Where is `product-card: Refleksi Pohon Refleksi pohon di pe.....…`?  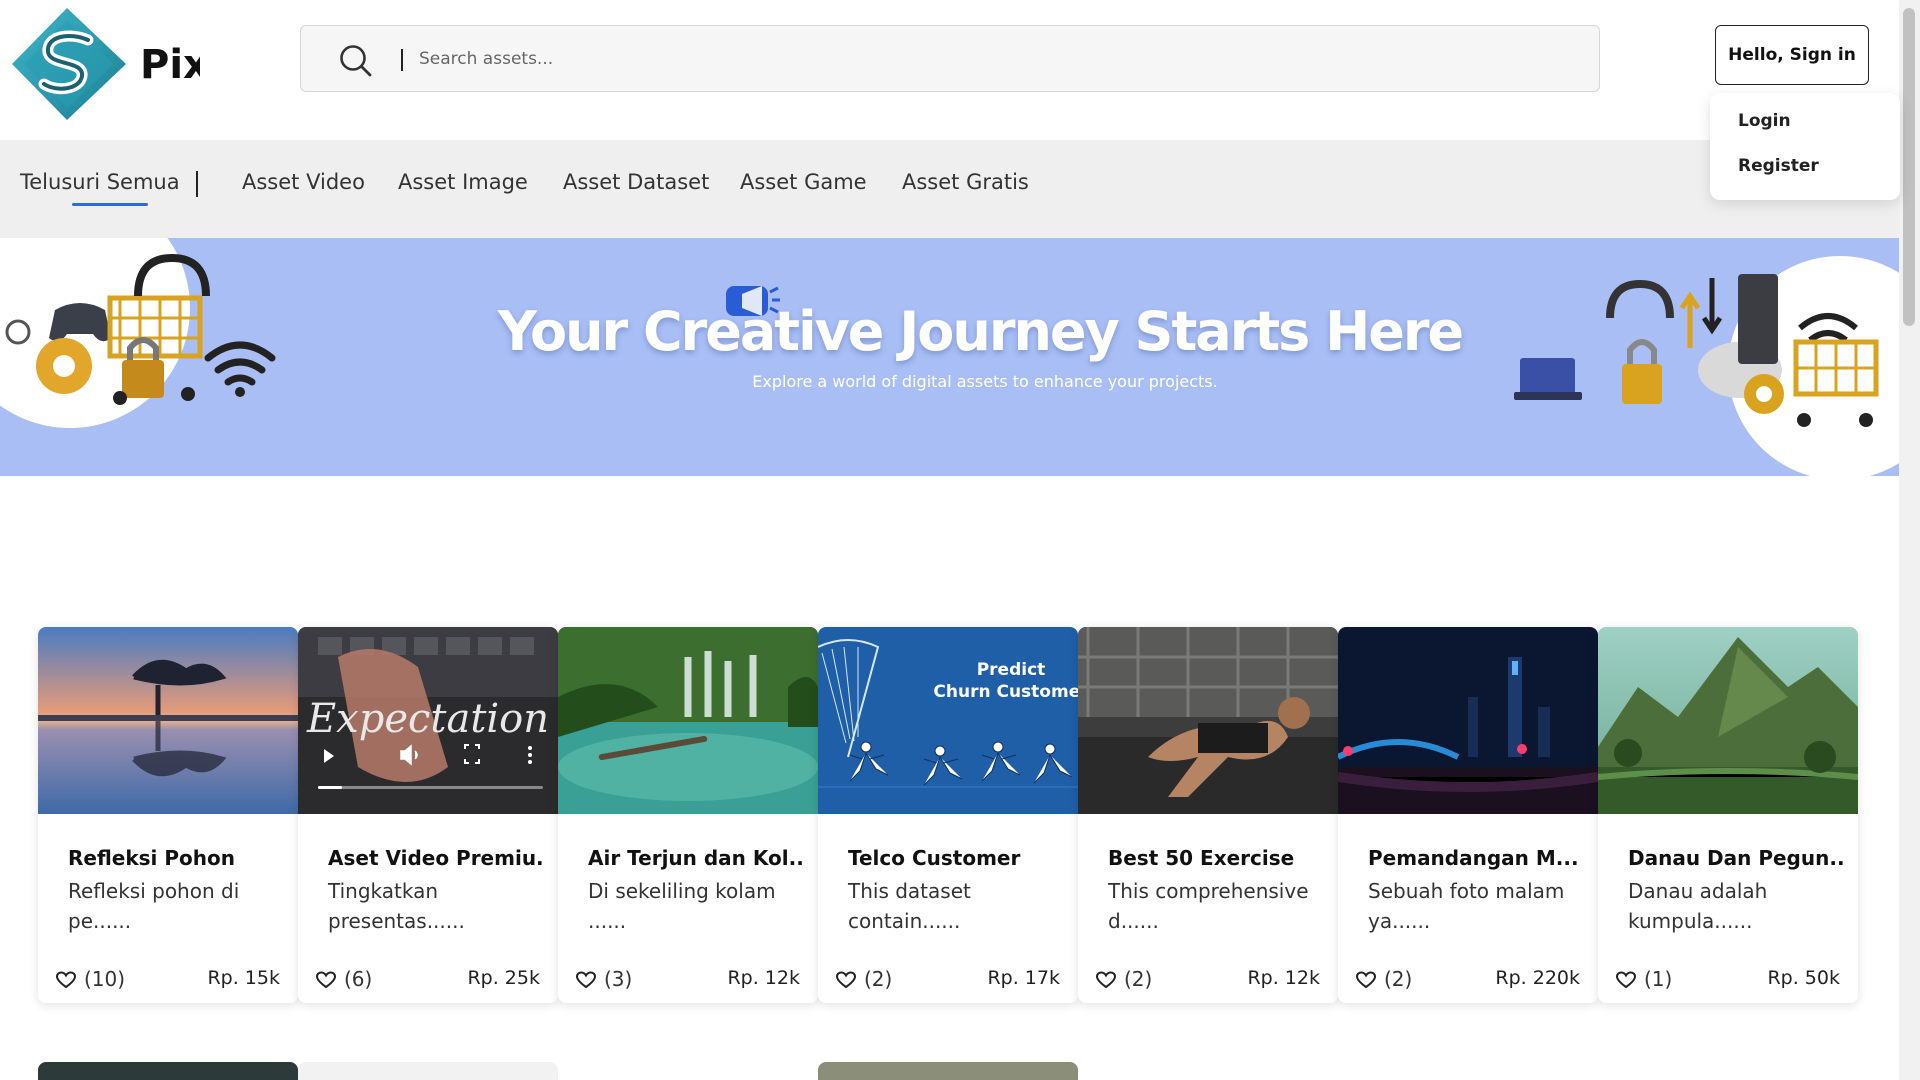 product-card: Refleksi Pohon Refleksi pohon di pe.....… is located at coordinates (168, 815).